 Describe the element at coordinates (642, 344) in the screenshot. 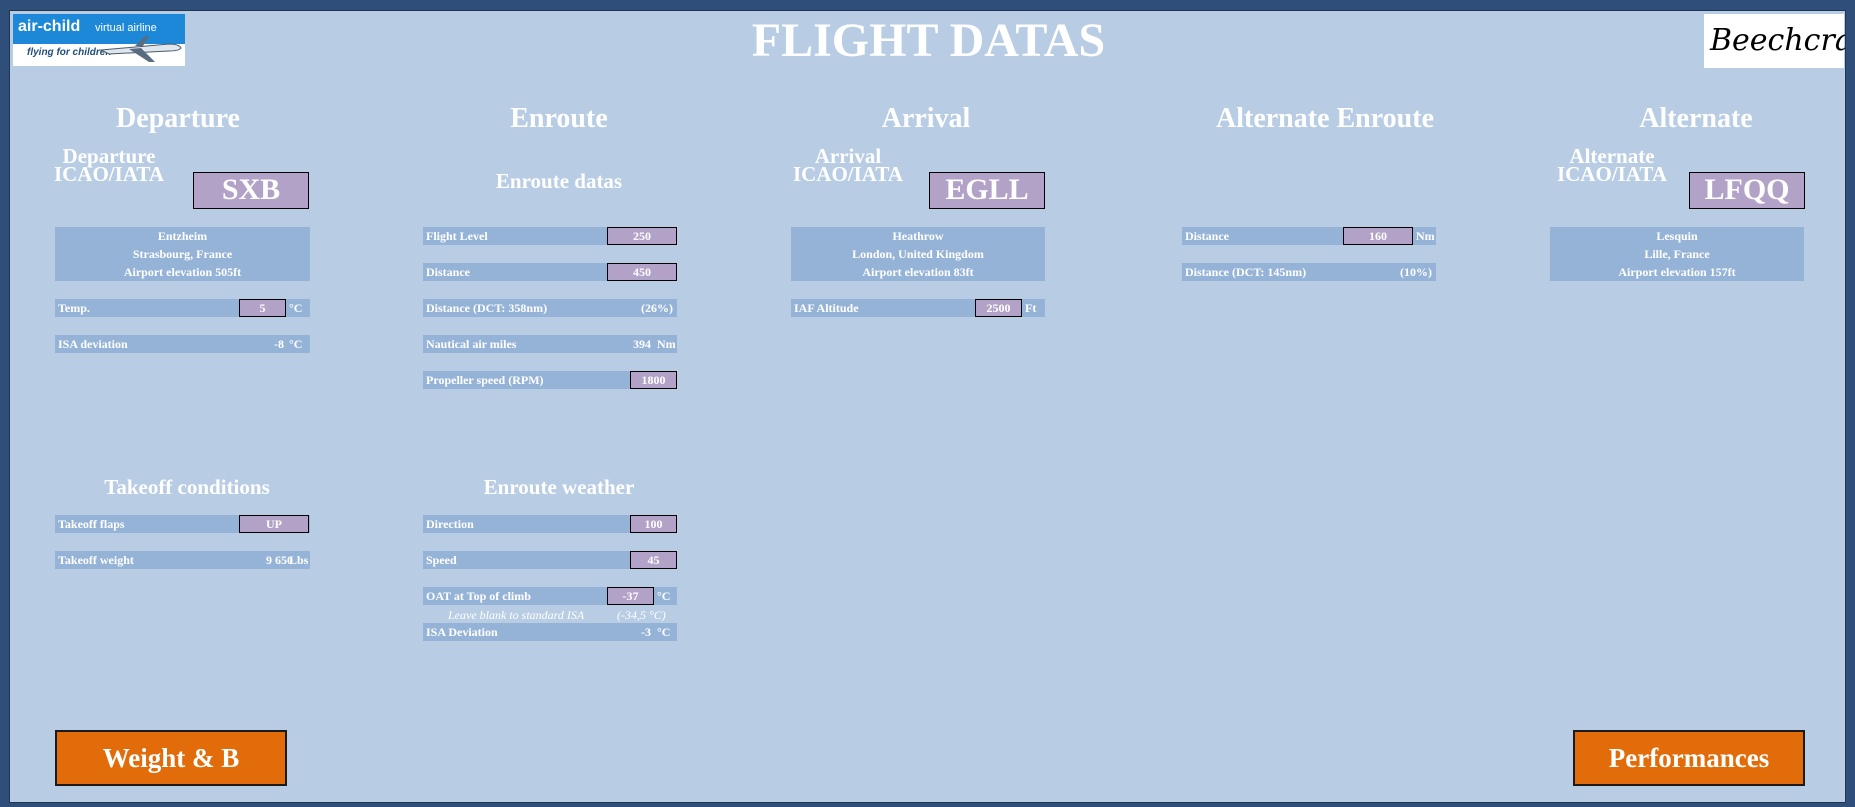

I see `nautical-air-miles-value: 394` at that location.